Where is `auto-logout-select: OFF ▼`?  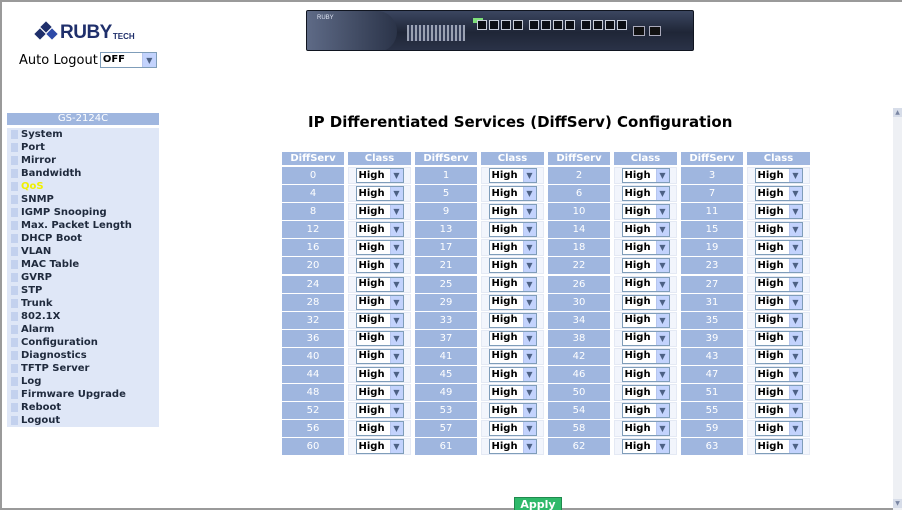 auto-logout-select: OFF ▼ is located at coordinates (128, 60).